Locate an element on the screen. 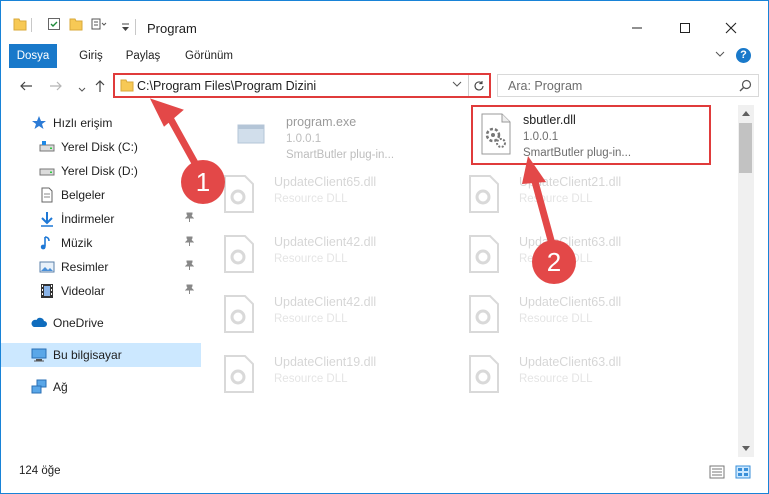 The image size is (769, 494). vertical-scrollbar is located at coordinates (746, 281).